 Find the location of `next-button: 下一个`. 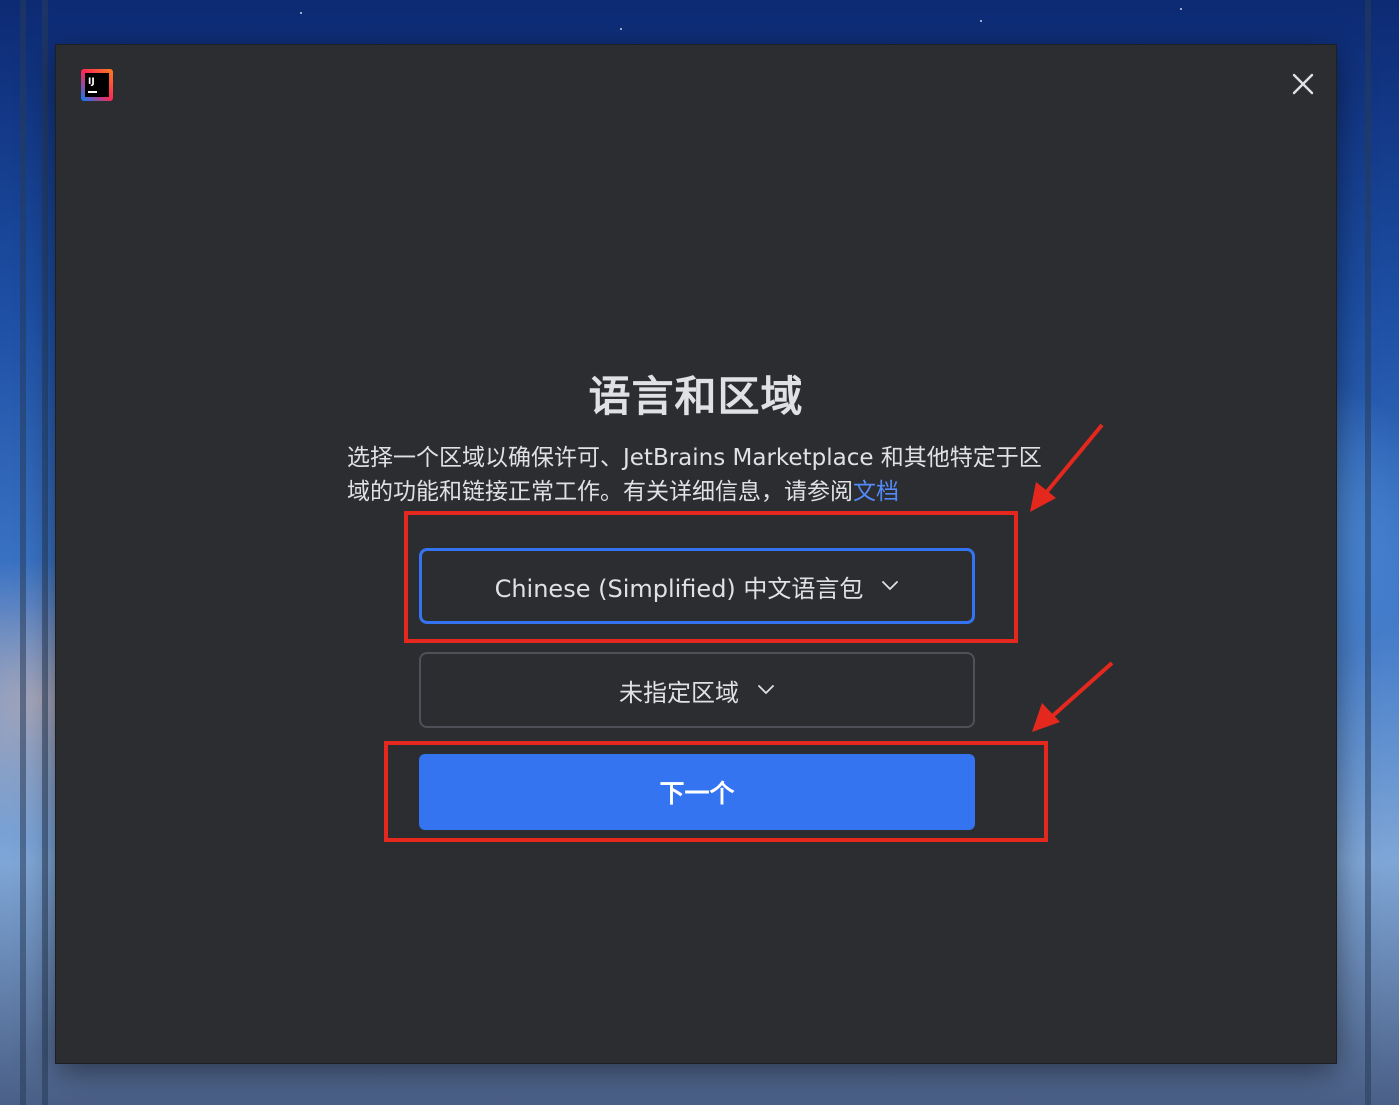

next-button: 下一个 is located at coordinates (697, 792).